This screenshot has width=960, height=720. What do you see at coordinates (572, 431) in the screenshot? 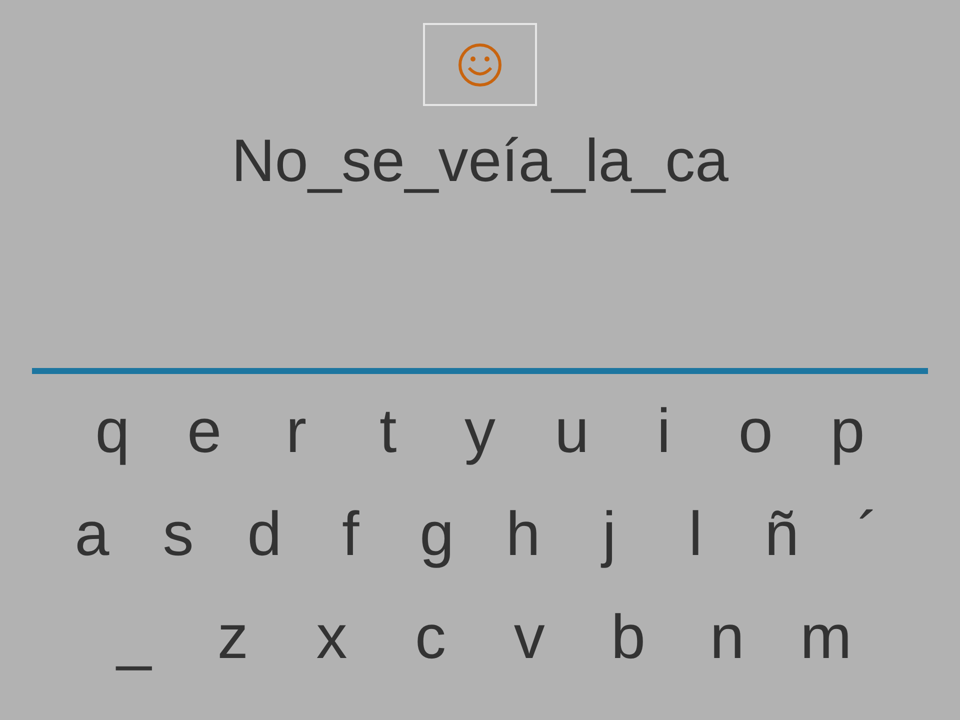
I see `letter-key: u` at bounding box center [572, 431].